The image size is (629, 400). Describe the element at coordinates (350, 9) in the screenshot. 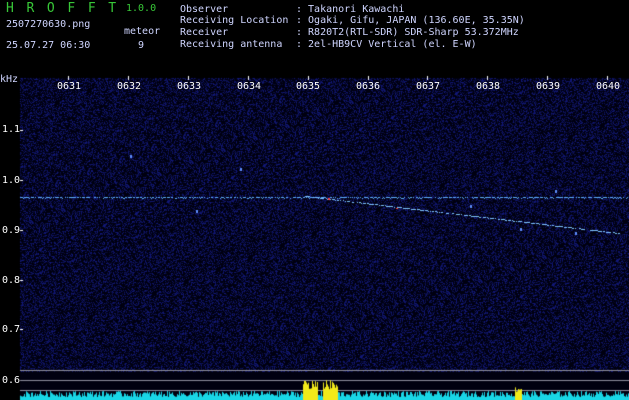

I see `observer-value: : Takanori Kawachi` at that location.